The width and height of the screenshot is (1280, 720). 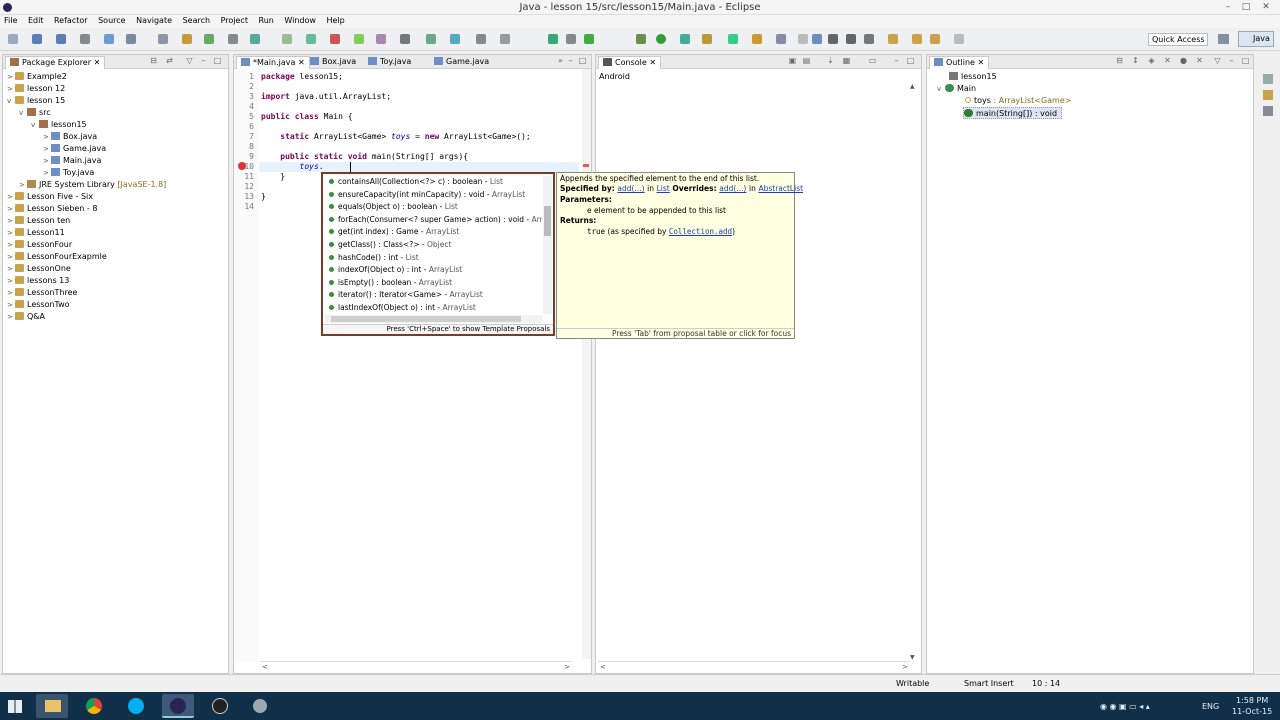 I want to click on tree-item: > Lesson Five - Six, so click(x=50, y=197).